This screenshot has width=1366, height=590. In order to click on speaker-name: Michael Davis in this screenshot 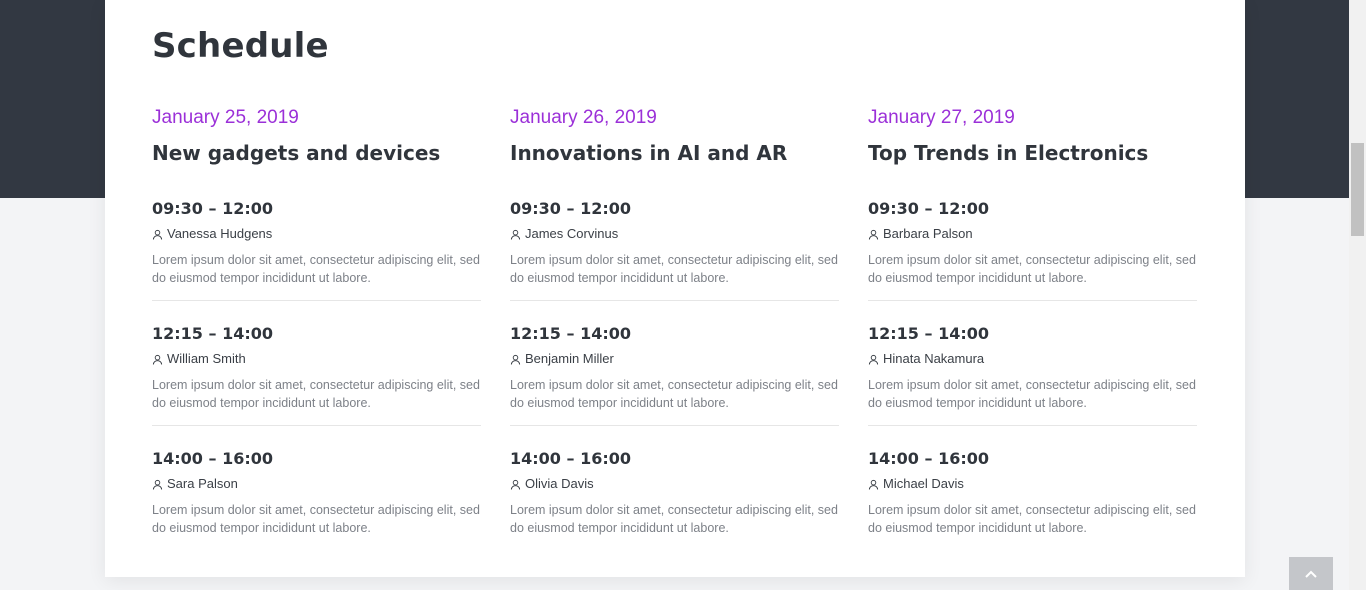, I will do `click(923, 483)`.